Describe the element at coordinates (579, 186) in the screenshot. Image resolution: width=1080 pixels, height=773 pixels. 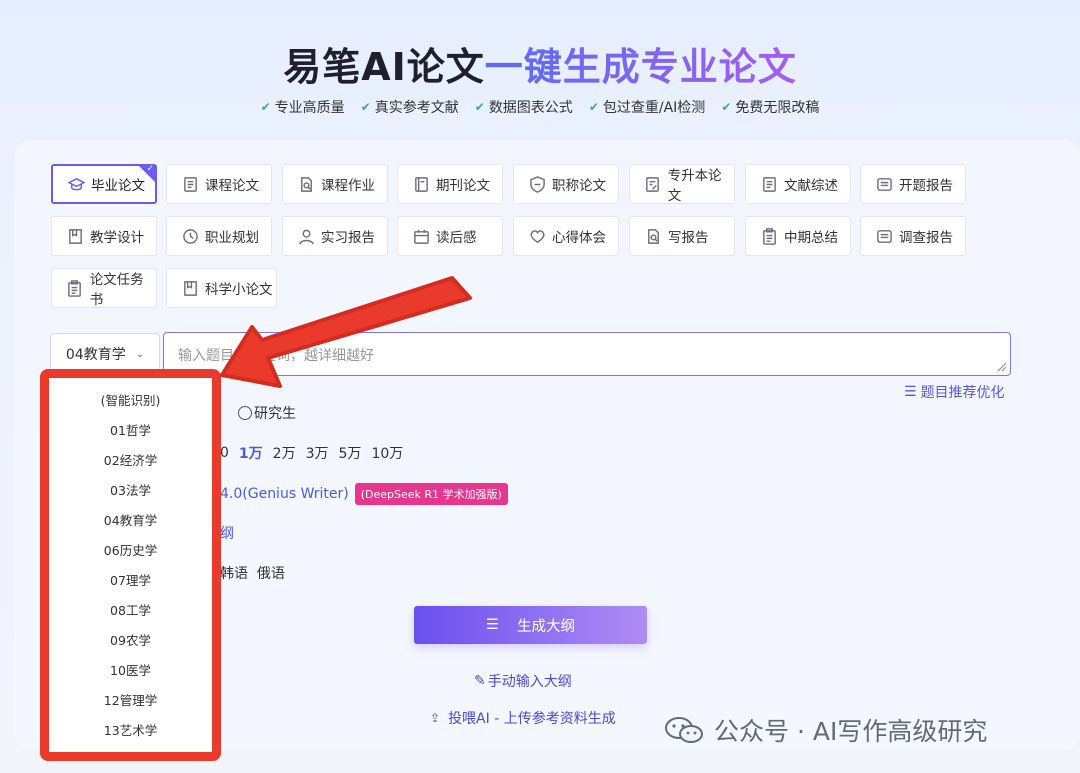
I see `paper-type-label: 职称论文` at that location.